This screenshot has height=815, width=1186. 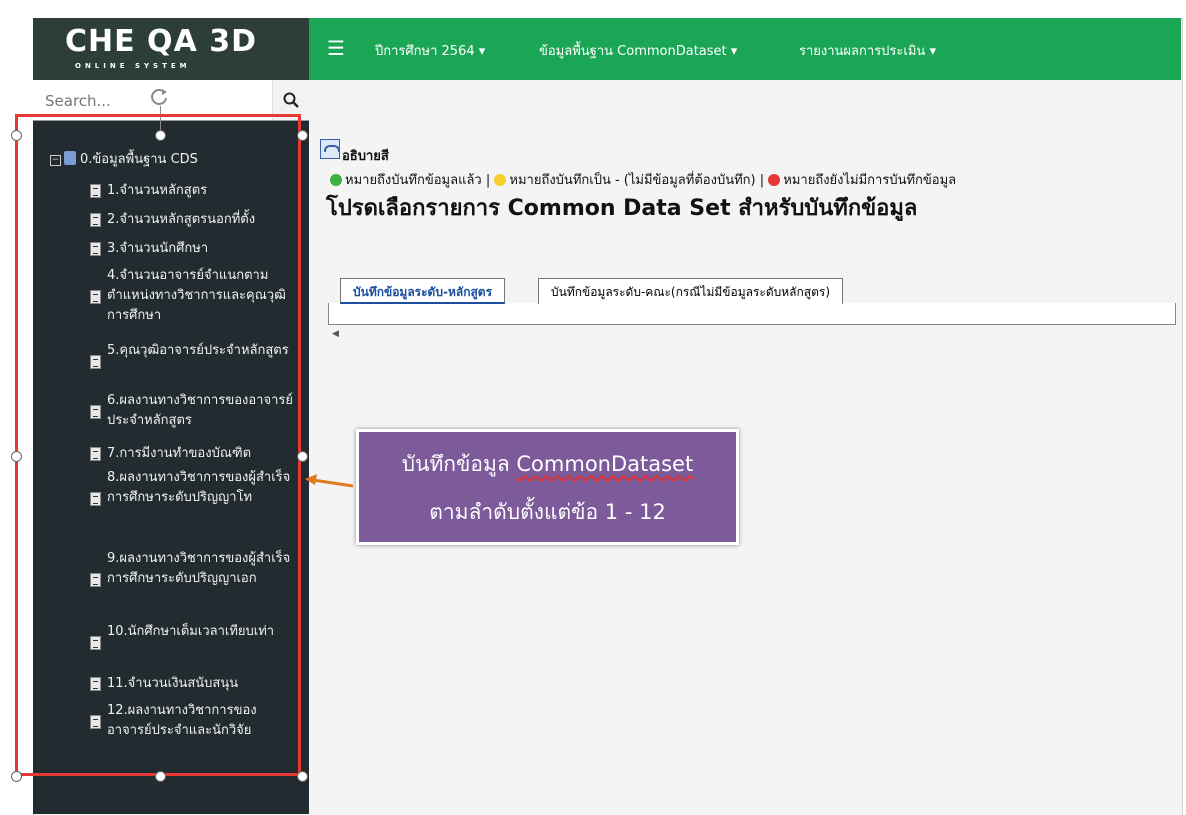 I want to click on green-dot-icon, so click(x=336, y=180).